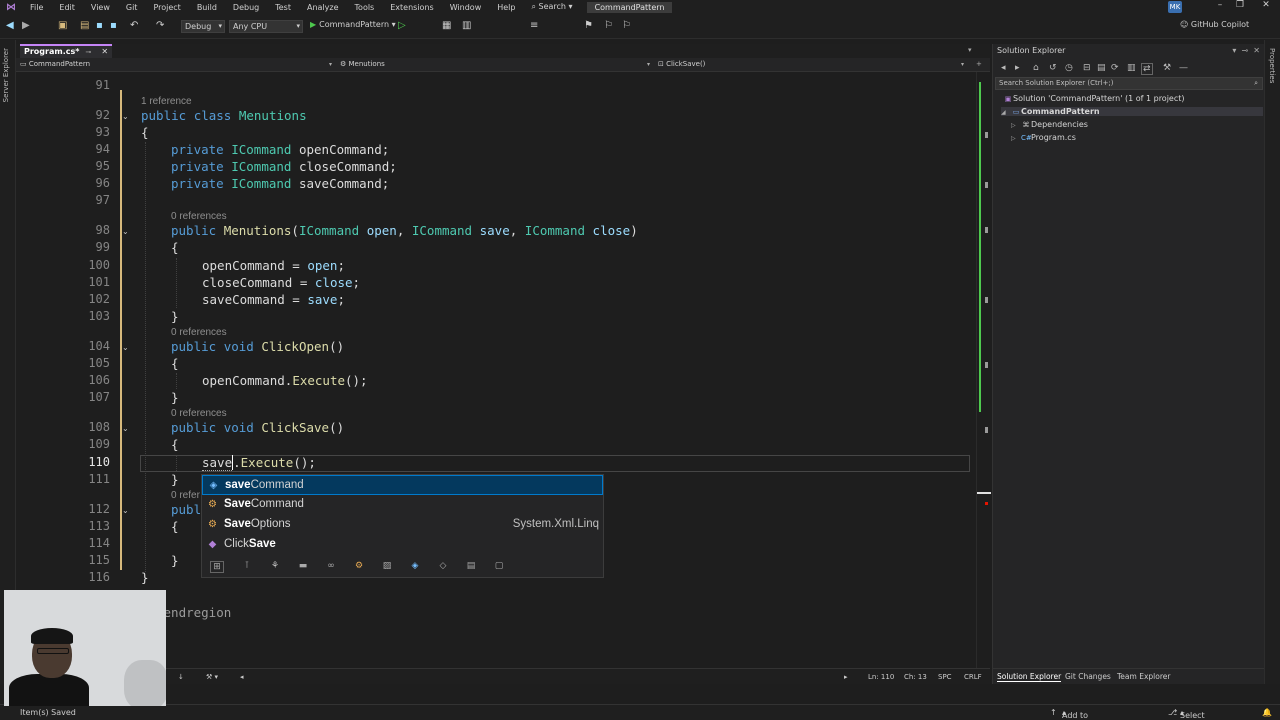 The width and height of the screenshot is (1280, 720). Describe the element at coordinates (1029, 677) in the screenshot. I see `tab-solution-explorer: Solution Explorer` at that location.